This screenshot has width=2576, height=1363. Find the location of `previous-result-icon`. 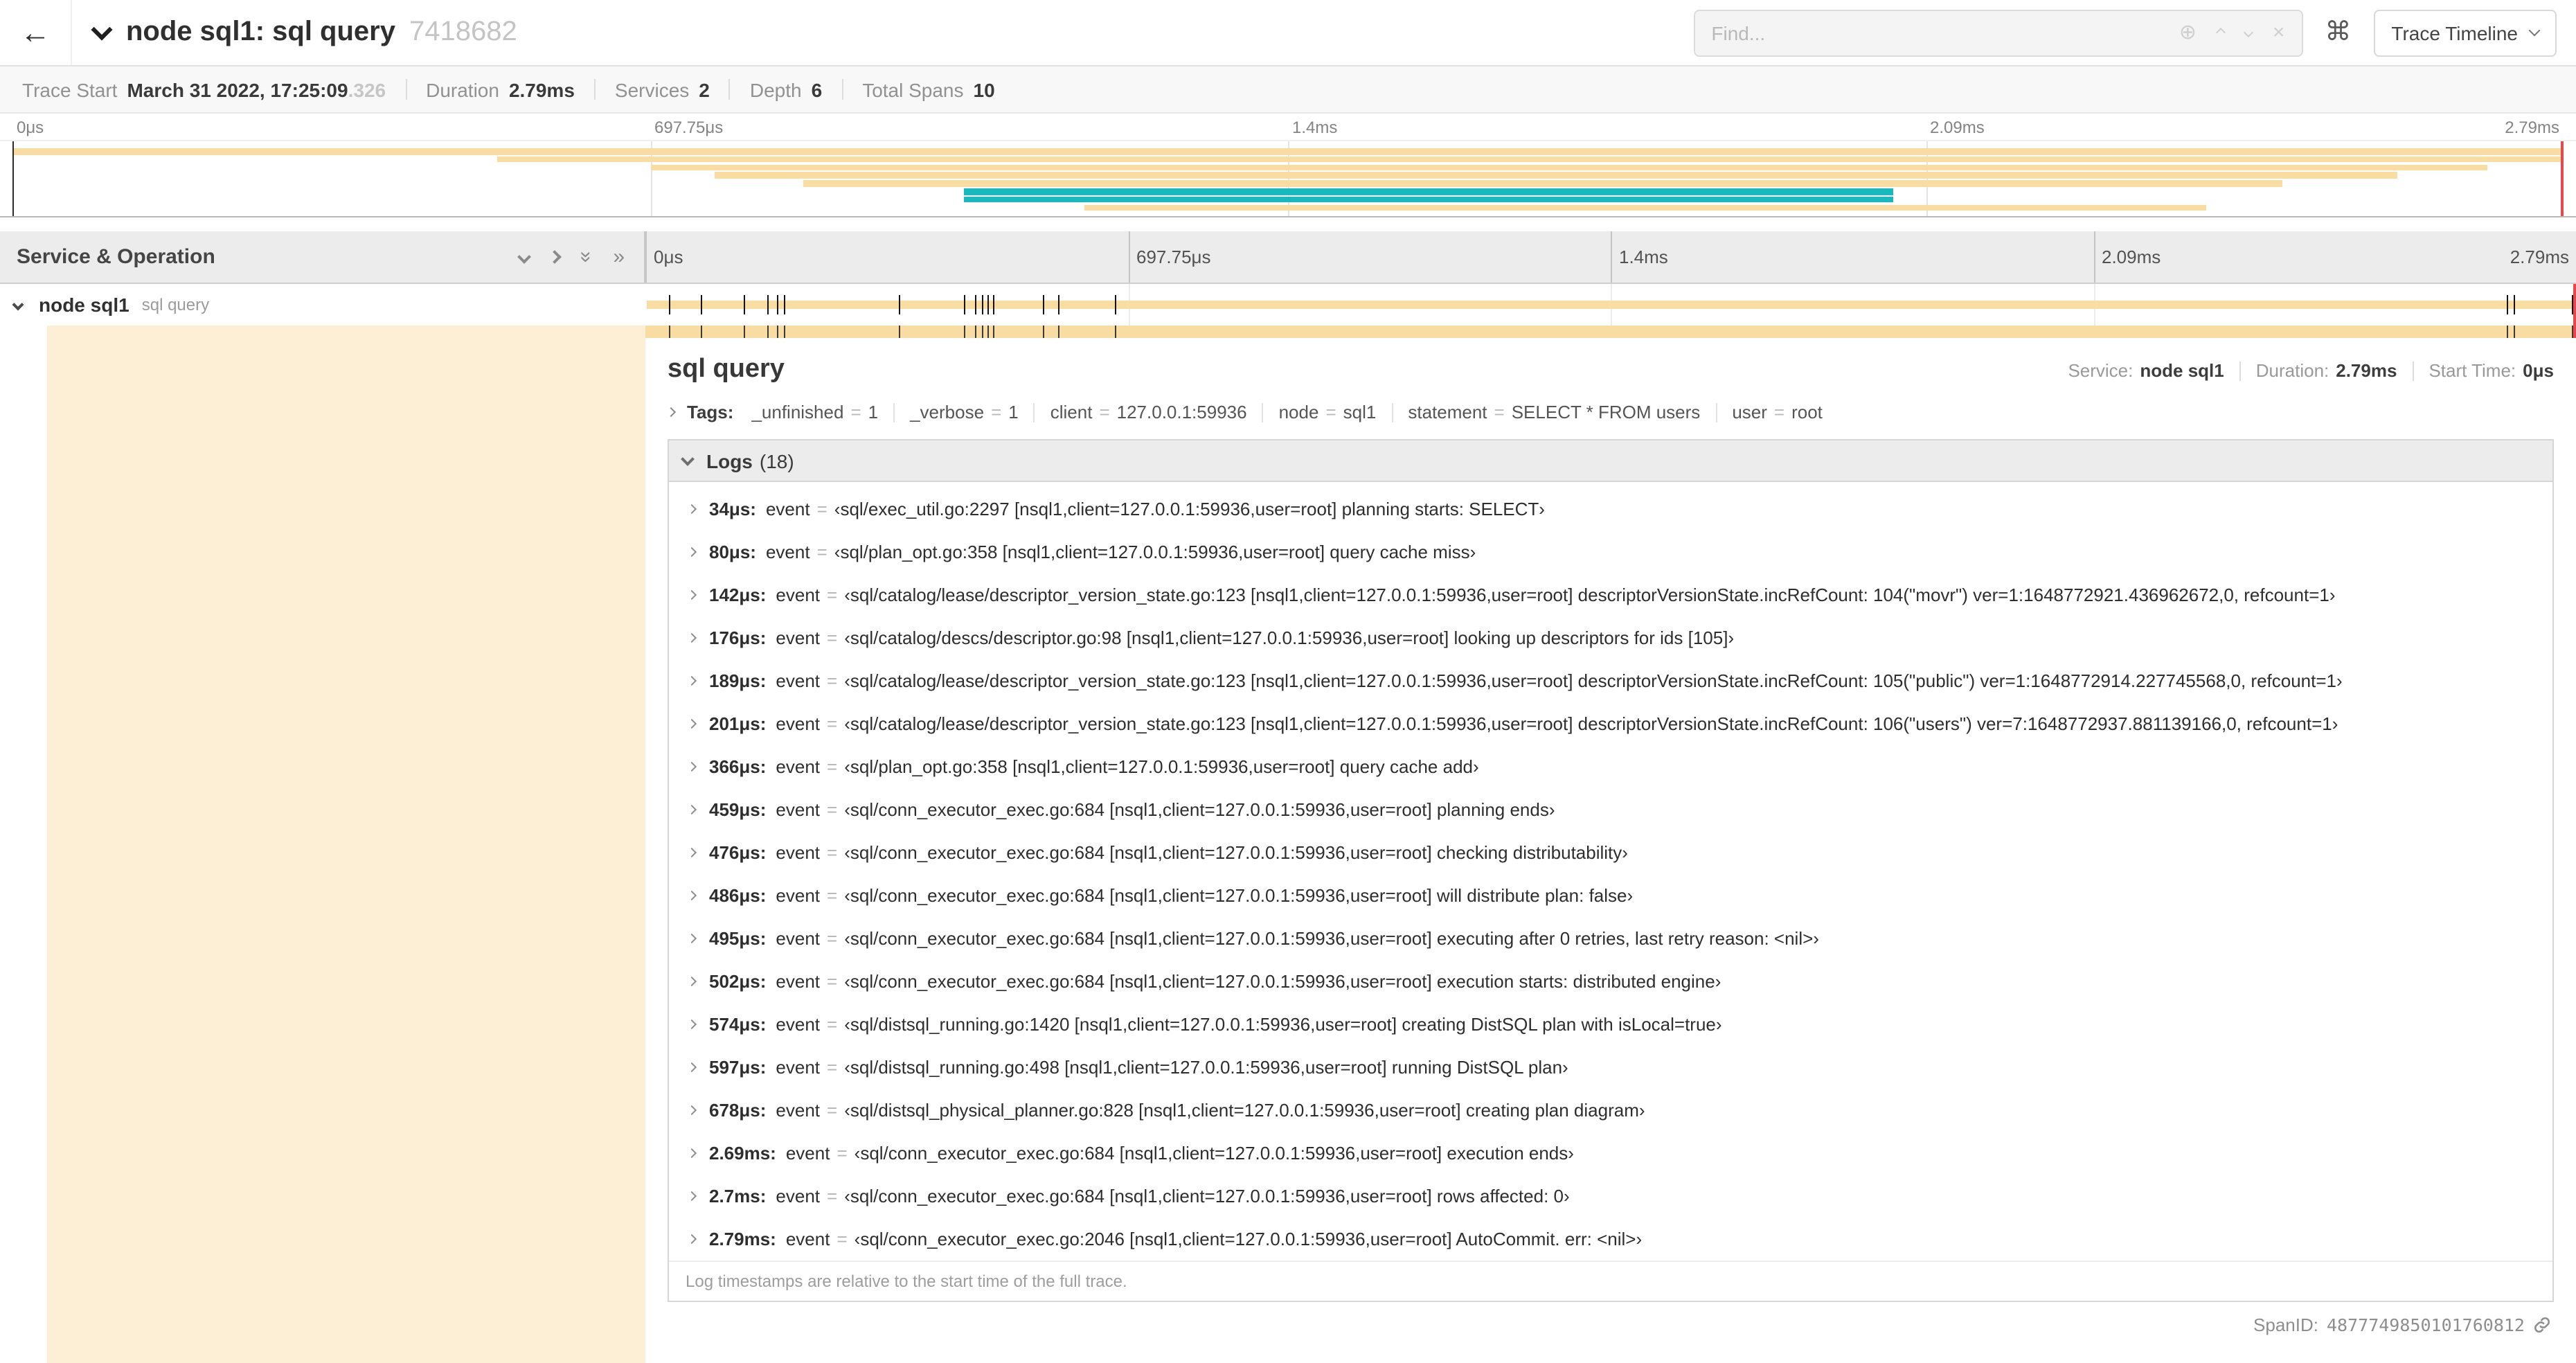

previous-result-icon is located at coordinates (2220, 33).